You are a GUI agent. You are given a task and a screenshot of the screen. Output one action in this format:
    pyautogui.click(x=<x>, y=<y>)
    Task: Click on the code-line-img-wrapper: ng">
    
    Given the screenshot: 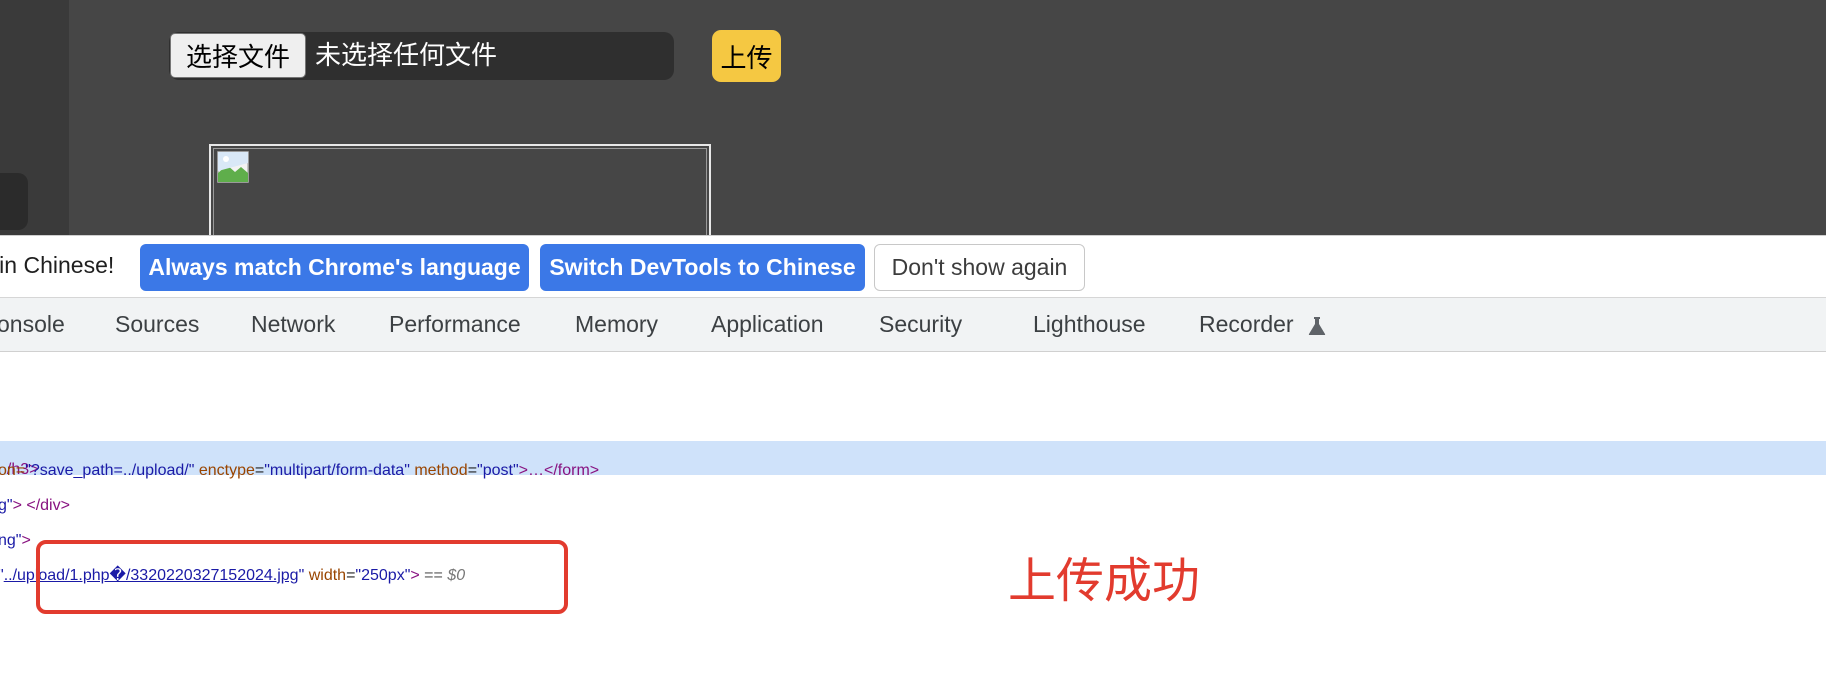 What is the action you would take?
    pyautogui.click(x=15, y=541)
    